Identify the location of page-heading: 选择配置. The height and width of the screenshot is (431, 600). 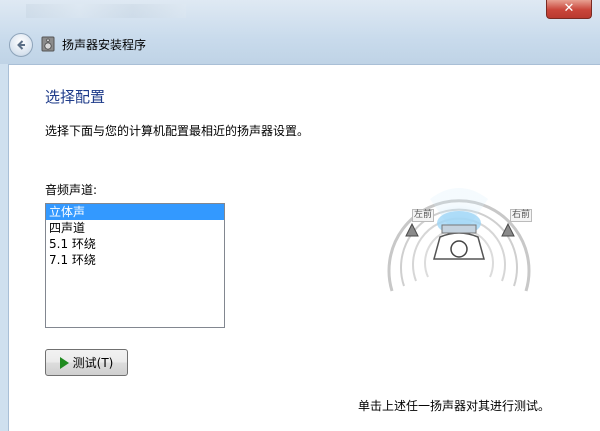
(75, 97).